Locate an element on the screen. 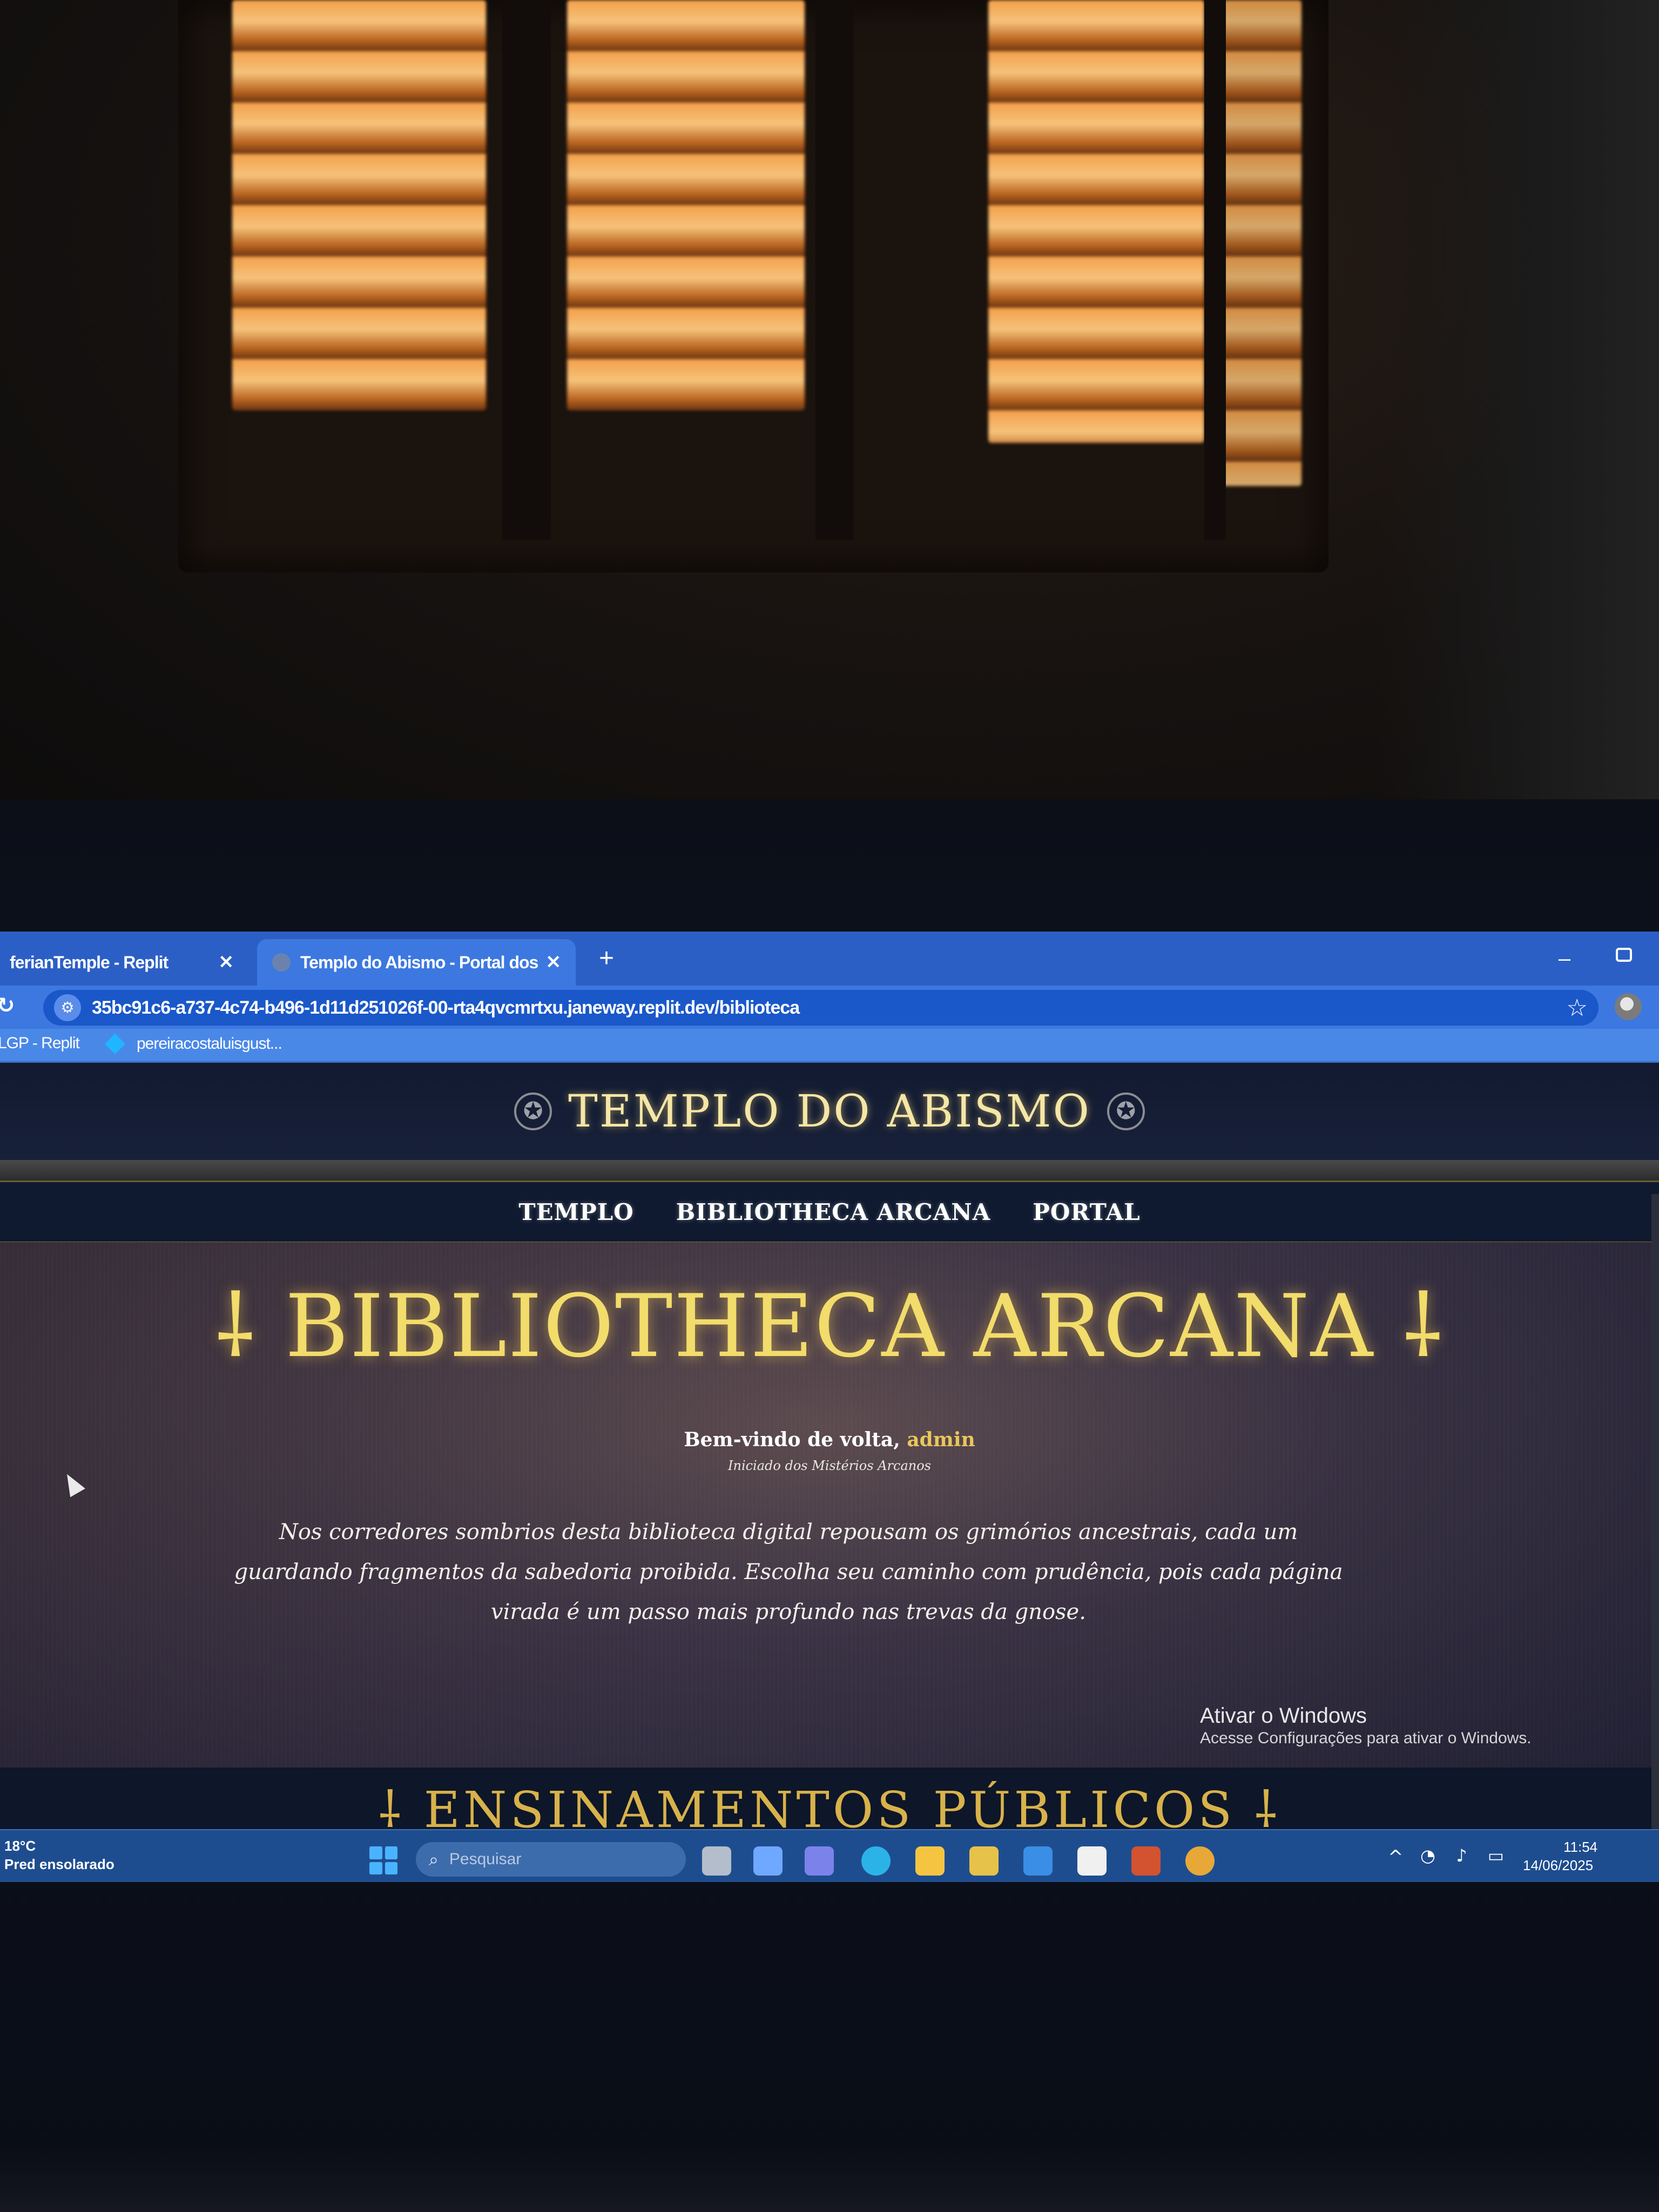 Image resolution: width=1659 pixels, height=2212 pixels. taskbar-search: ⌕ Pesquisar is located at coordinates (551, 1859).